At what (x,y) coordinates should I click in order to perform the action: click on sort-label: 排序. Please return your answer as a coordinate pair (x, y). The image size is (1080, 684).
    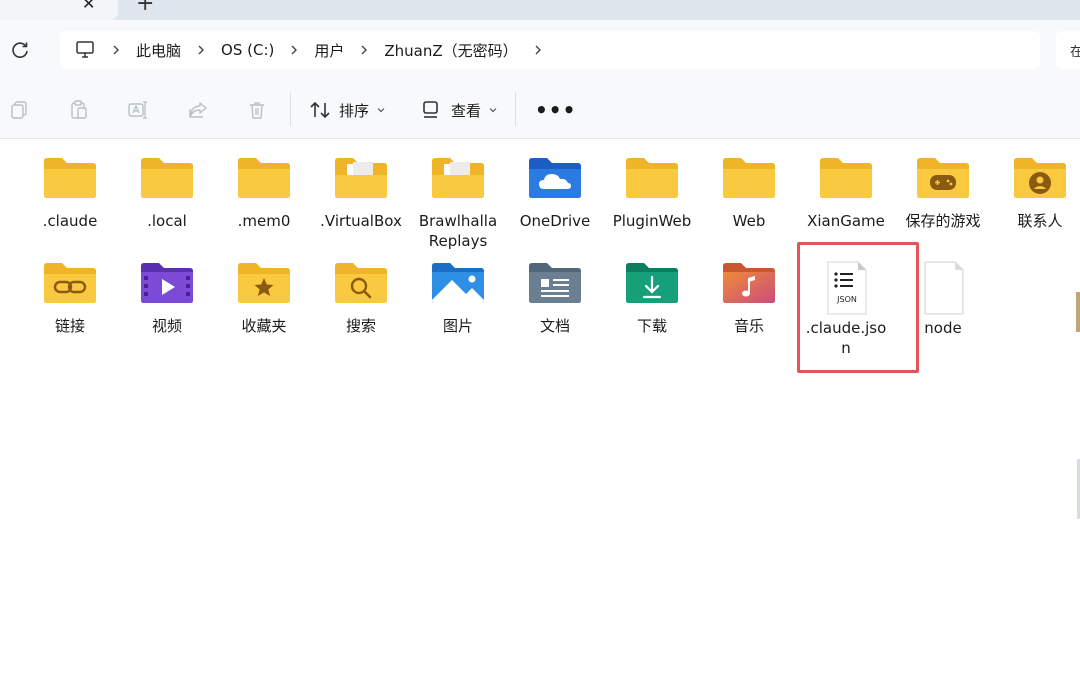
    Looking at the image, I should click on (354, 110).